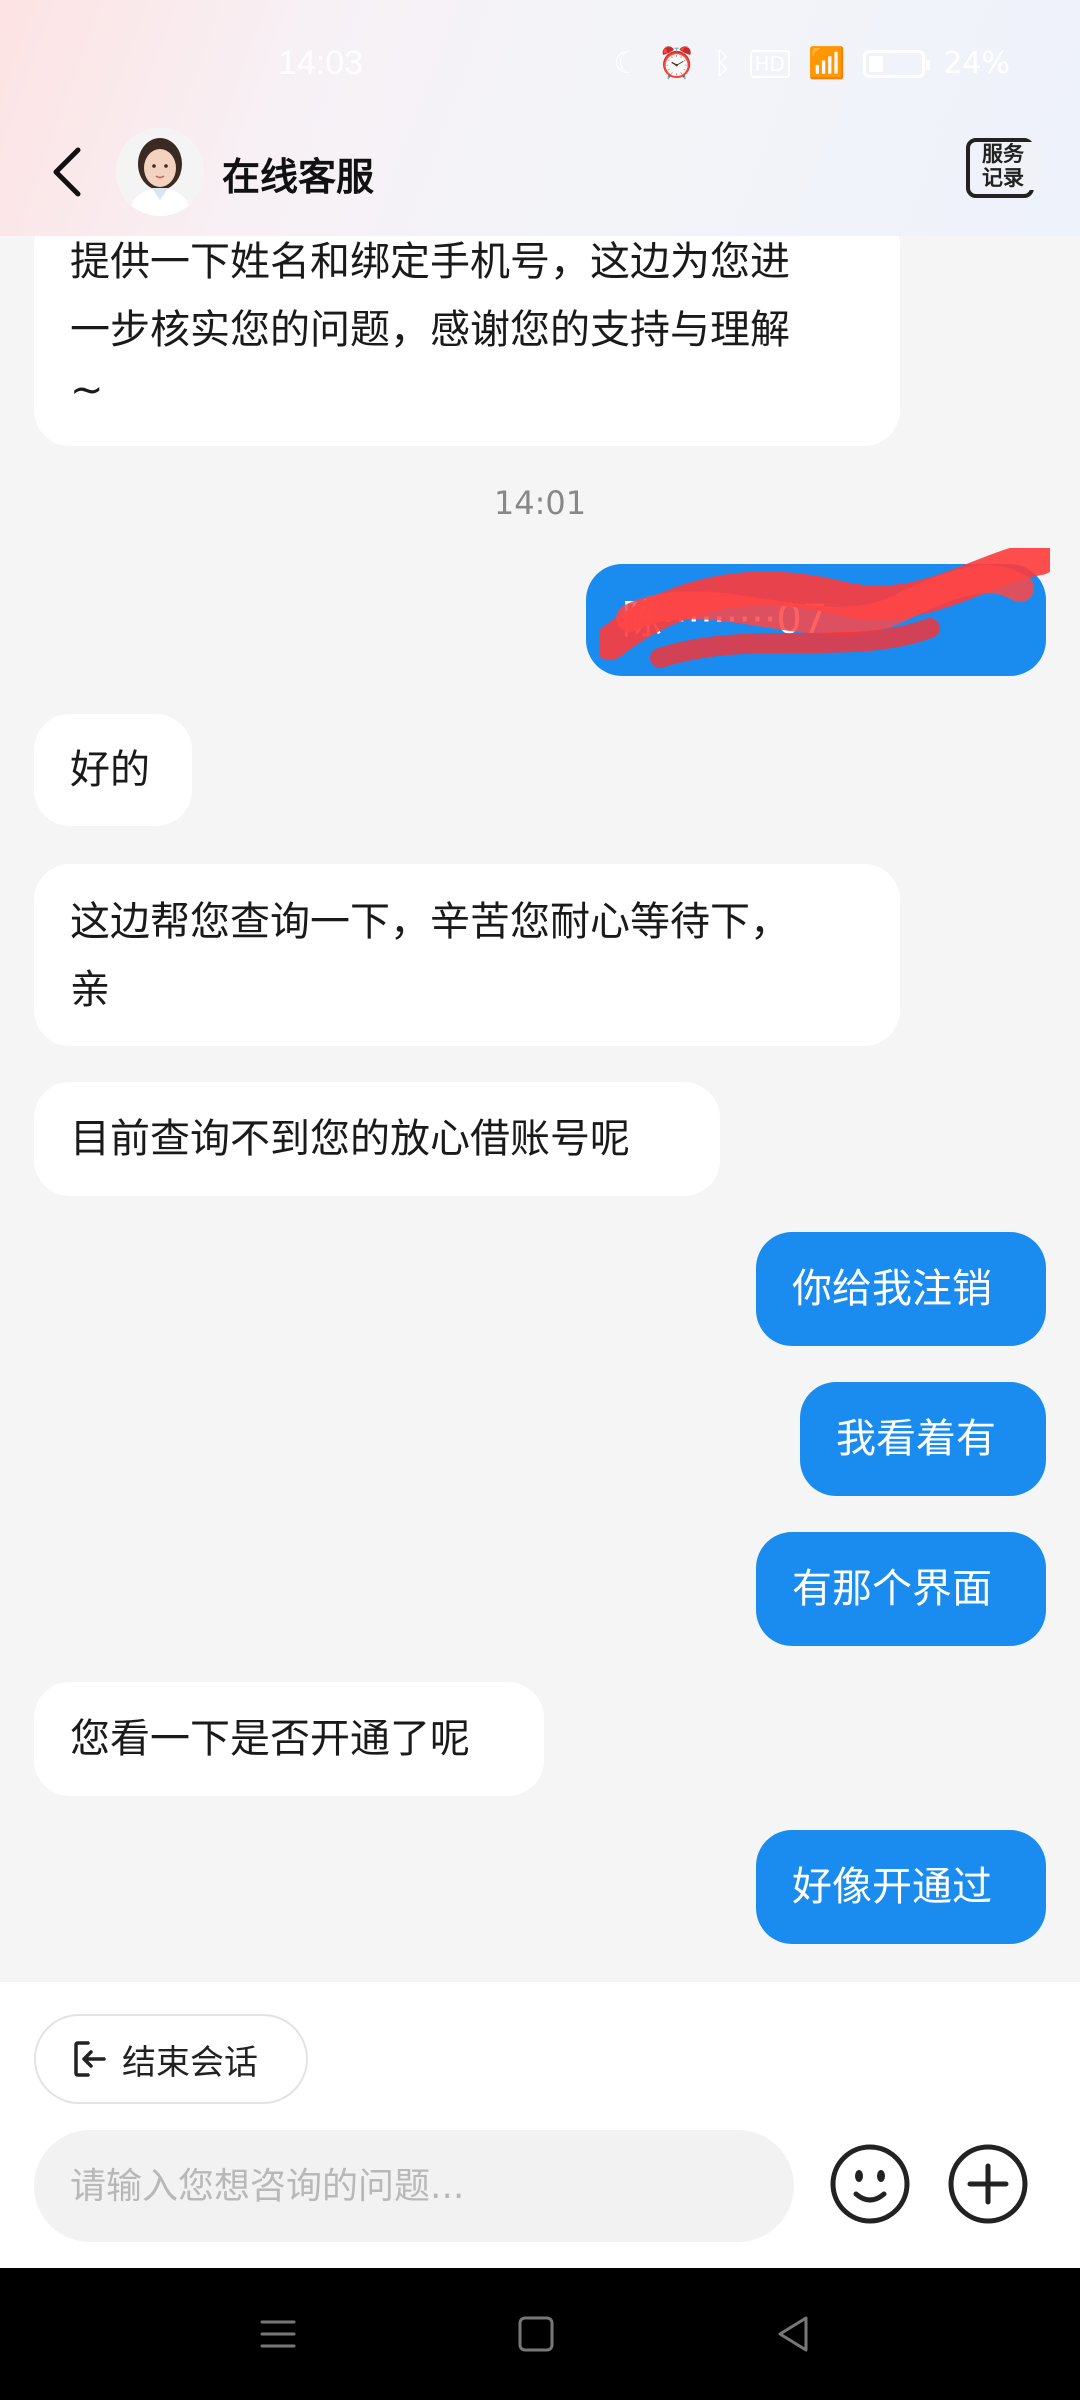  I want to click on message-line: 亲, so click(90, 990).